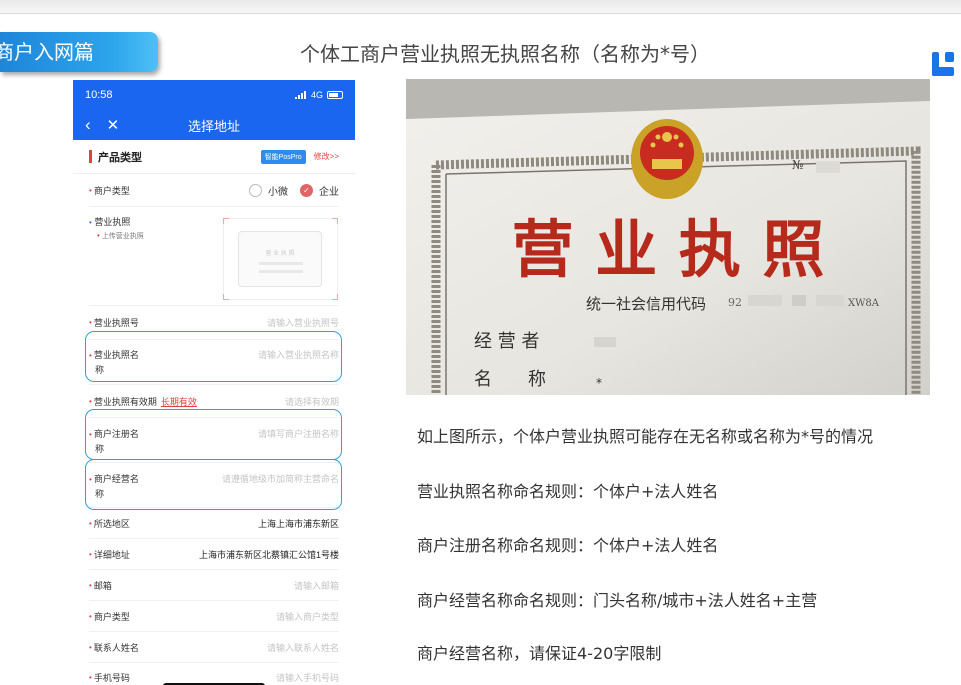 This screenshot has height=685, width=961. I want to click on credit-code-suffix: XW8A, so click(864, 303).